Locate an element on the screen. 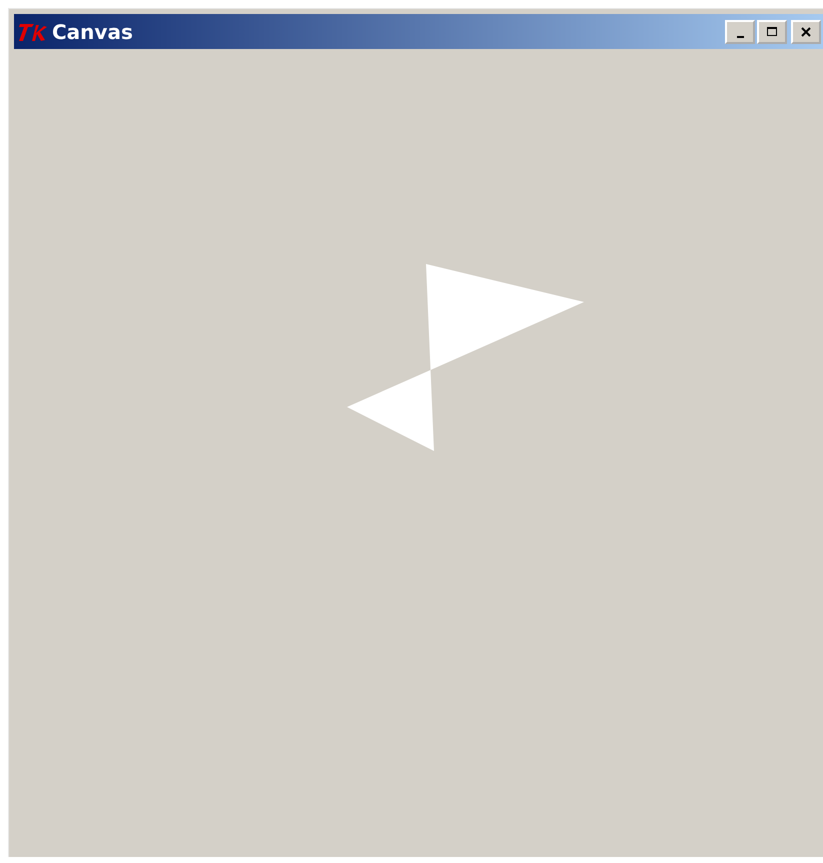 Image resolution: width=823 pixels, height=863 pixels. maximize-button is located at coordinates (772, 32).